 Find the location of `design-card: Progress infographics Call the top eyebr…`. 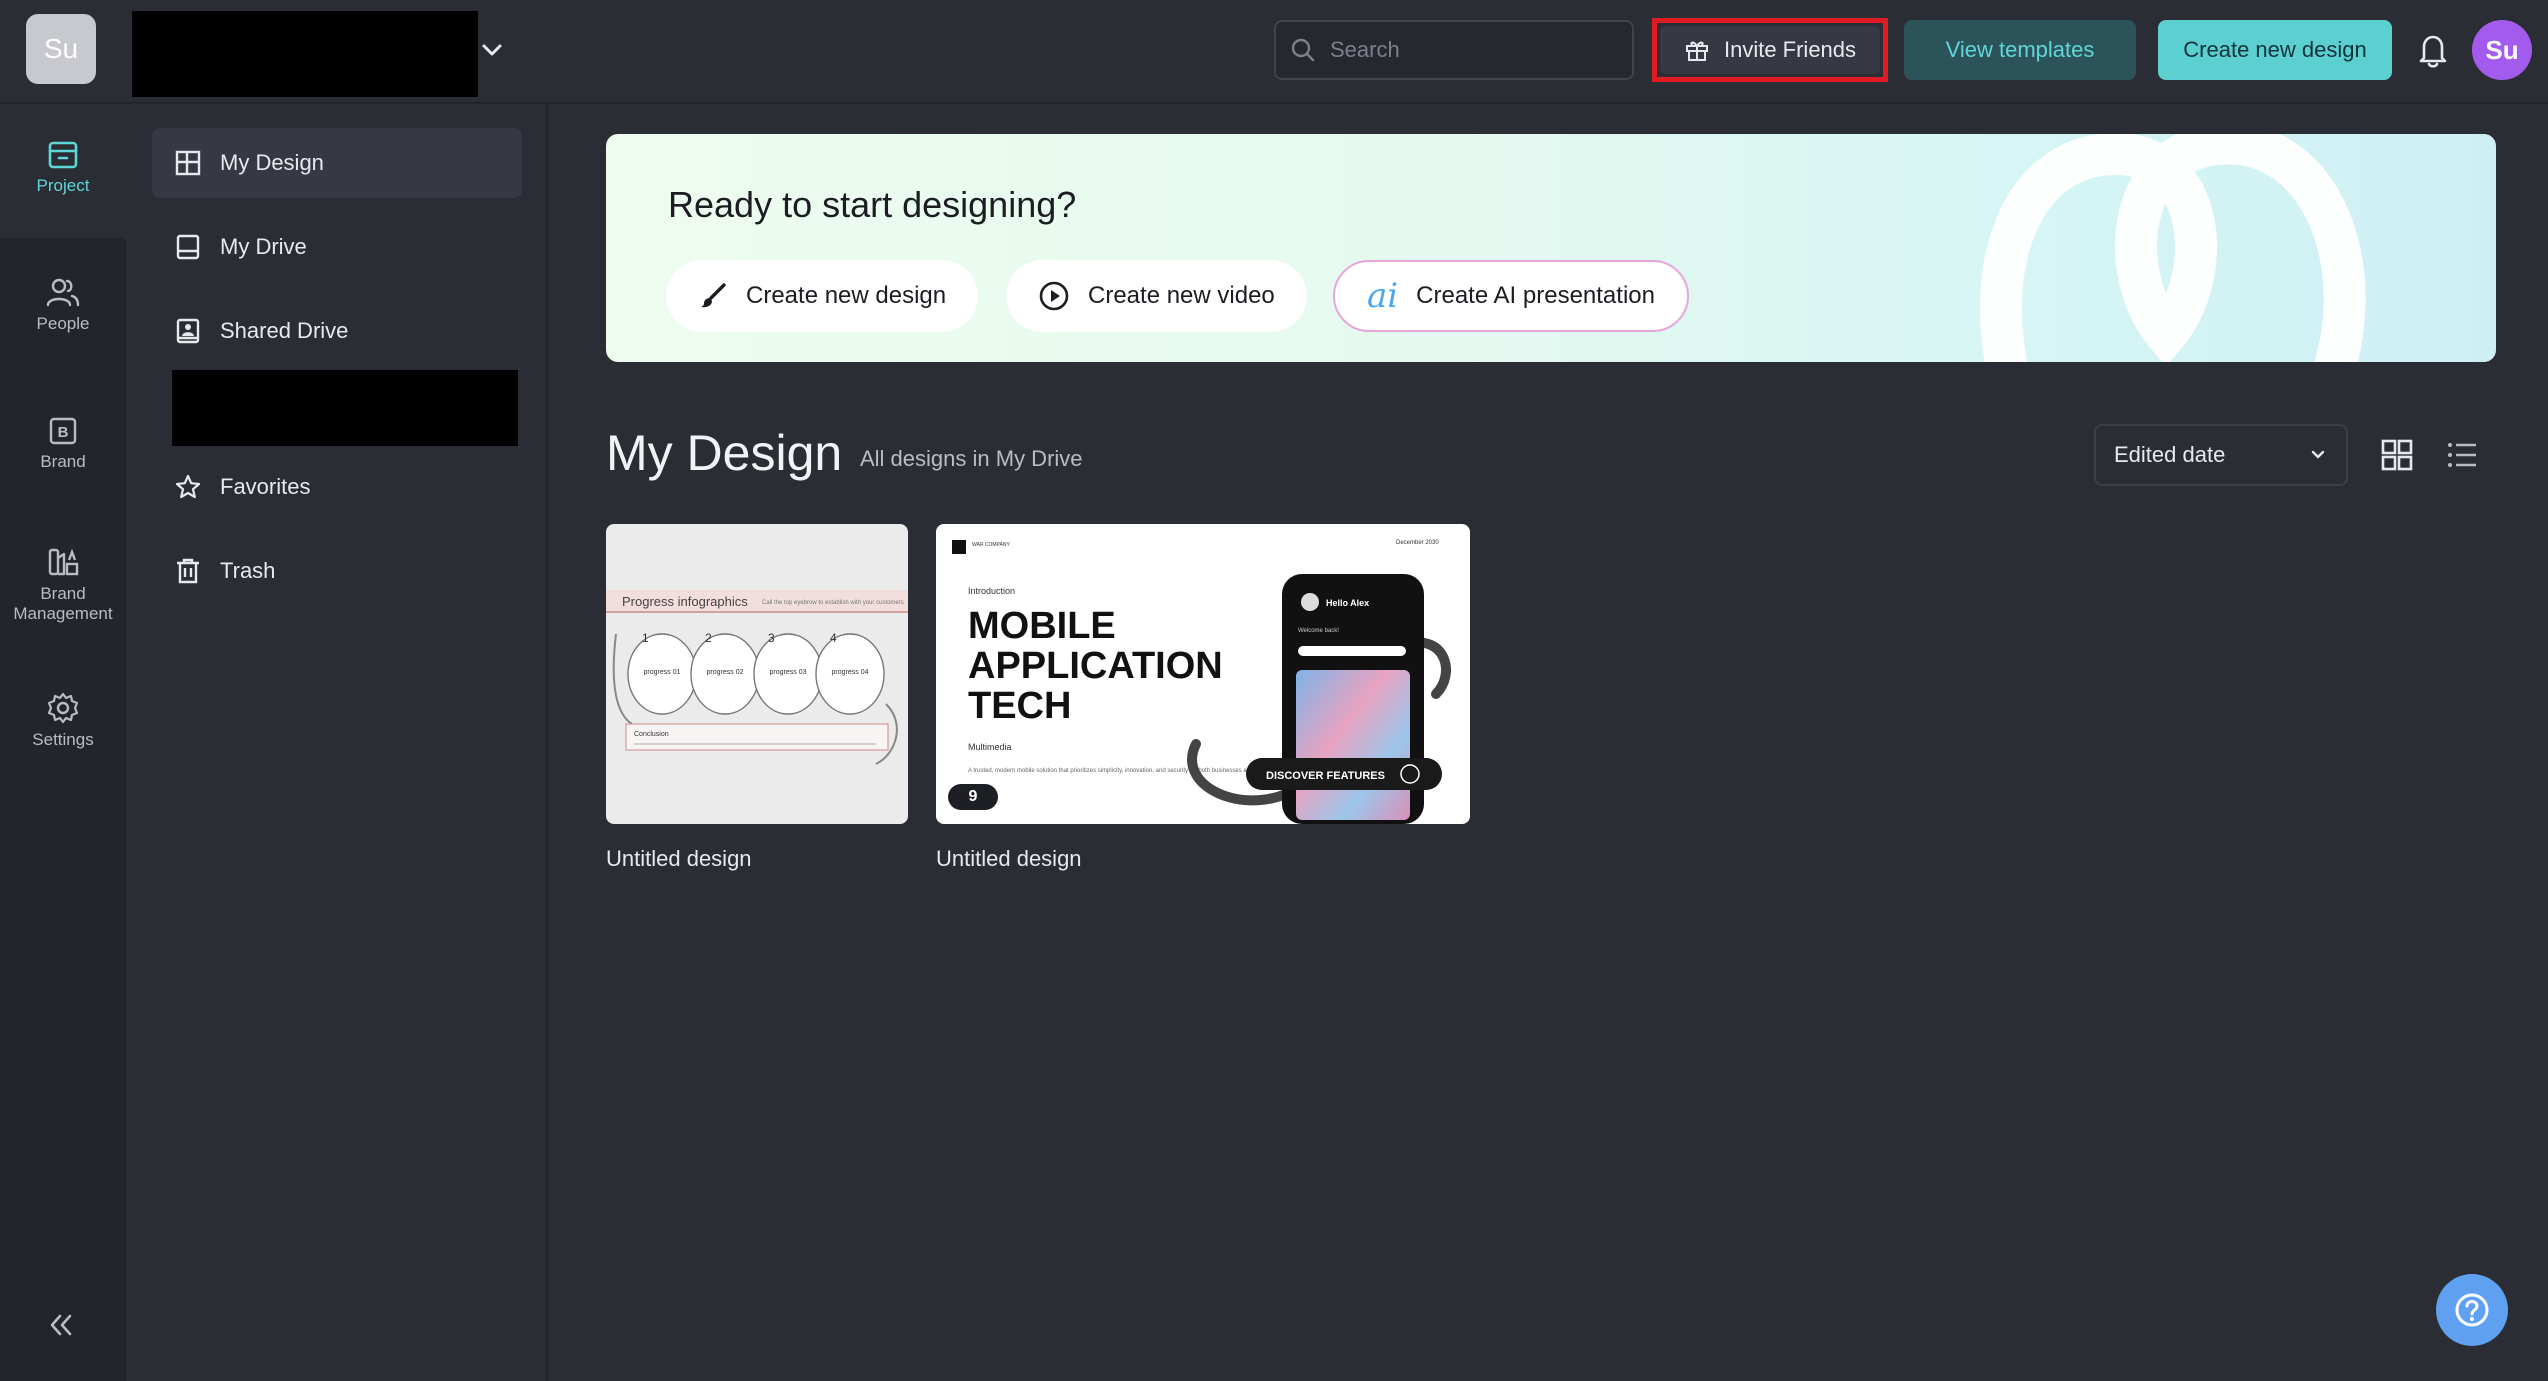

design-card: Progress infographics Call the top eyebr… is located at coordinates (757, 698).